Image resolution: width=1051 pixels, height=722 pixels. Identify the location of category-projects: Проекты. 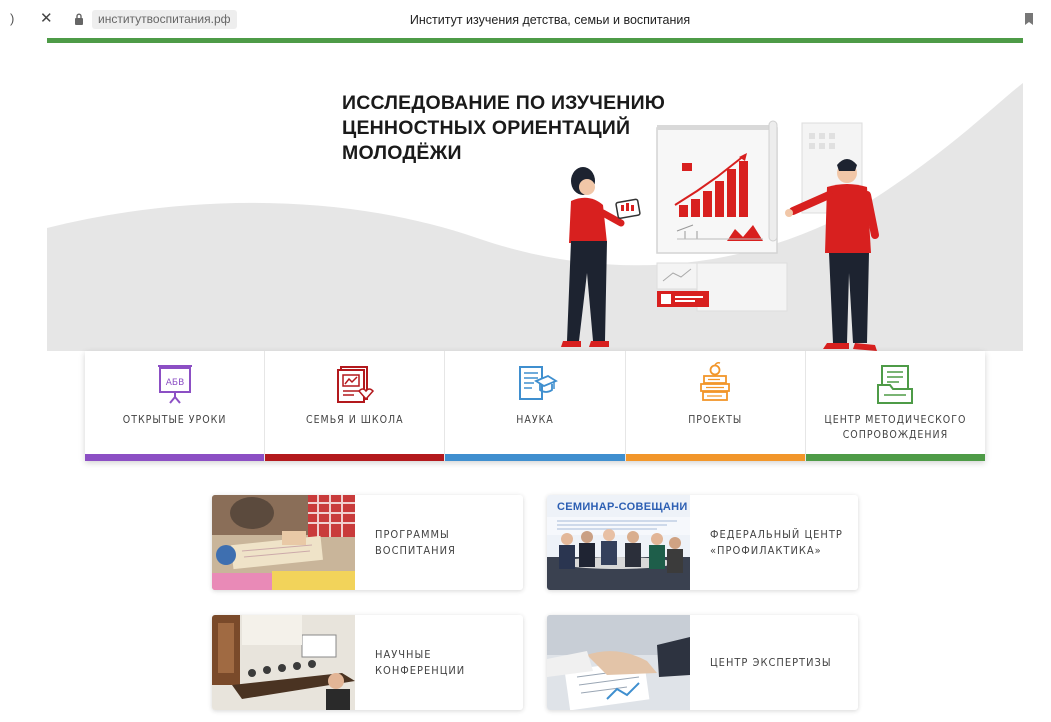
(715, 406).